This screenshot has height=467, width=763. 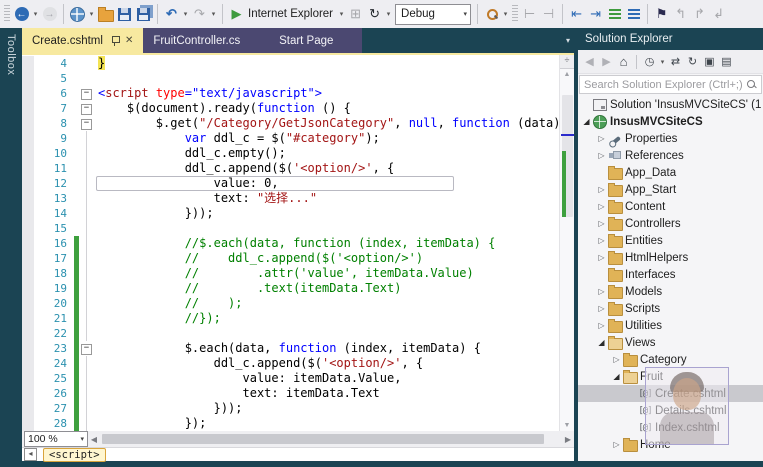 I want to click on toolbox-tab: Toolbox, so click(x=11, y=244).